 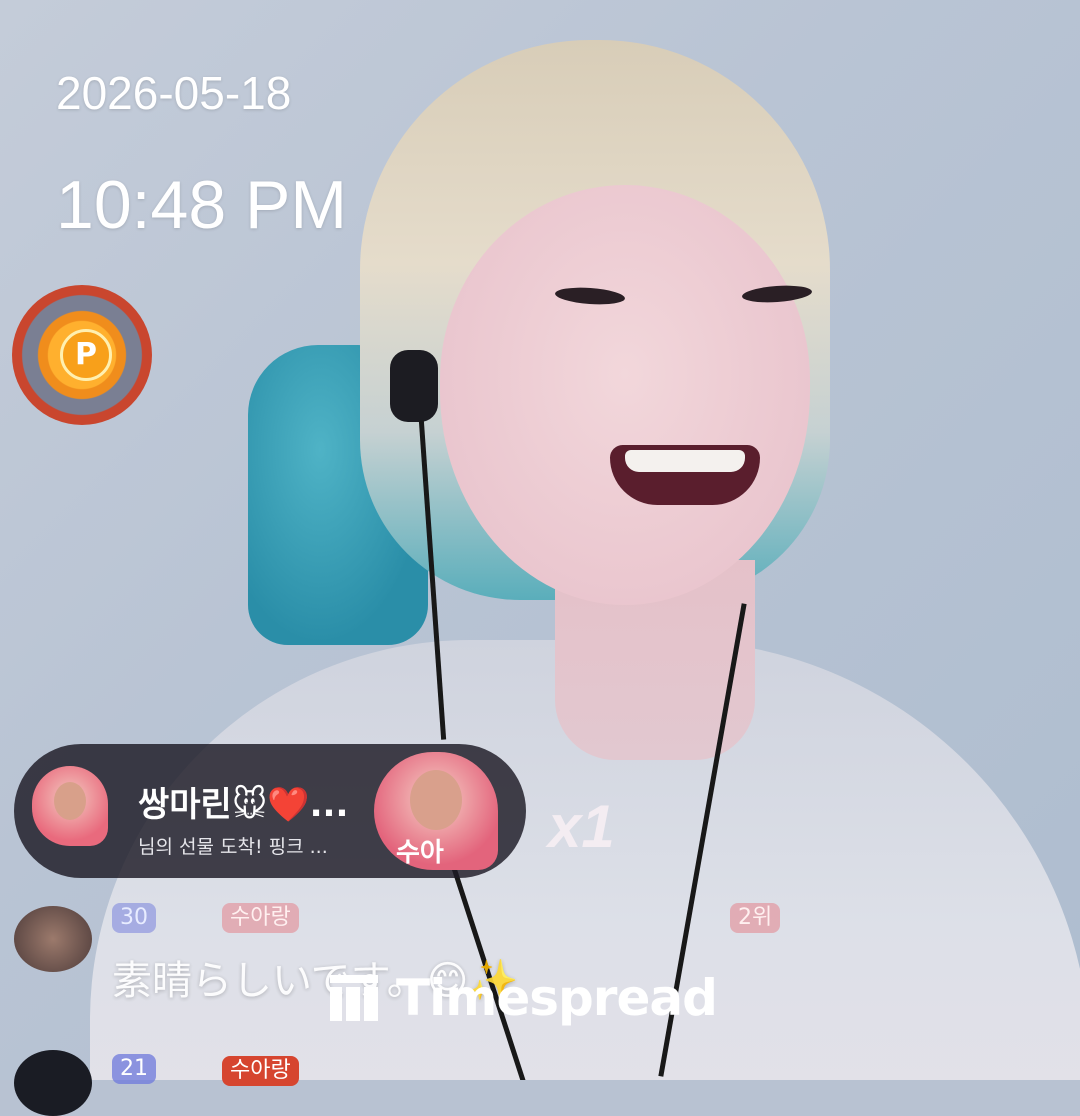 I want to click on gift-sticker-image: 수아, so click(x=436, y=811).